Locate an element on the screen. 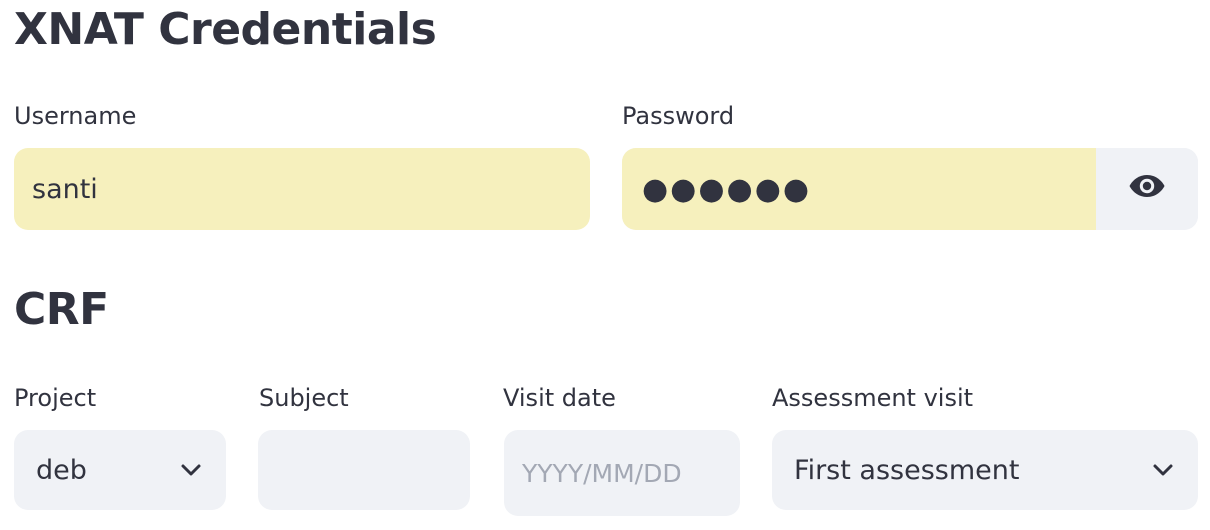 The height and width of the screenshot is (530, 1210). assessment-visit-selected-value: First assessment is located at coordinates (907, 470).